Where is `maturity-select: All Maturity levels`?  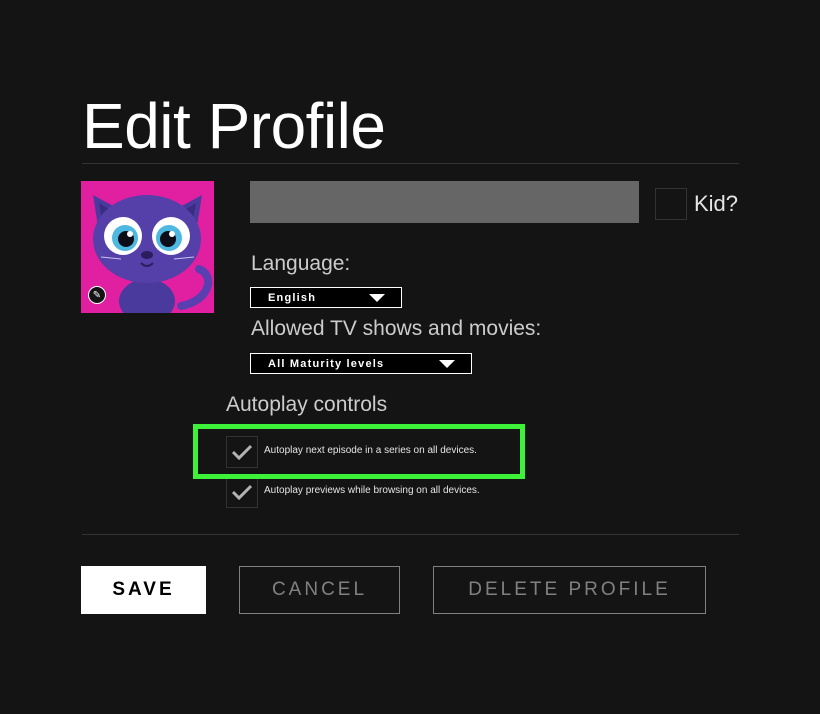
maturity-select: All Maturity levels is located at coordinates (361, 363).